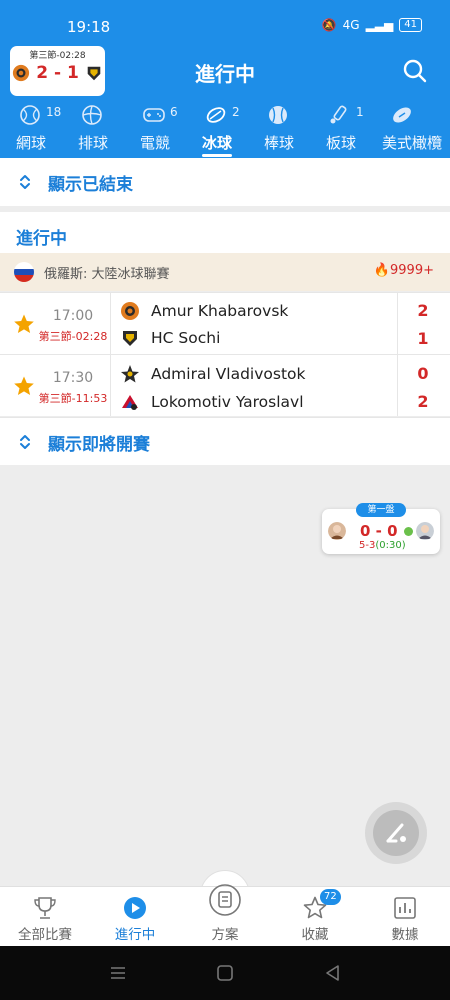 The image size is (450, 1000). Describe the element at coordinates (330, 897) in the screenshot. I see `favorites-badge: 72` at that location.